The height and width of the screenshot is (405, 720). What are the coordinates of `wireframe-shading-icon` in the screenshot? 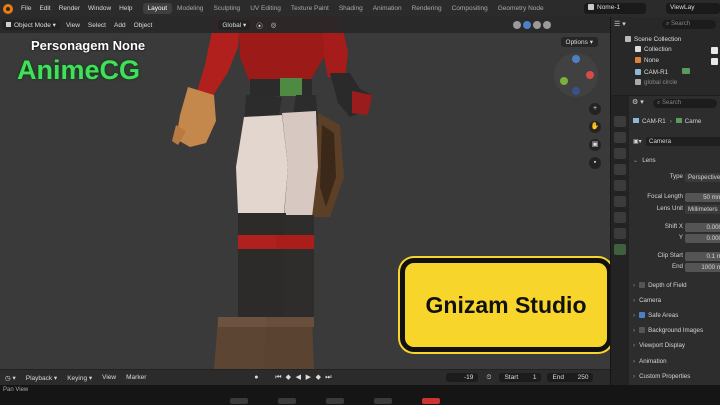 It's located at (517, 25).